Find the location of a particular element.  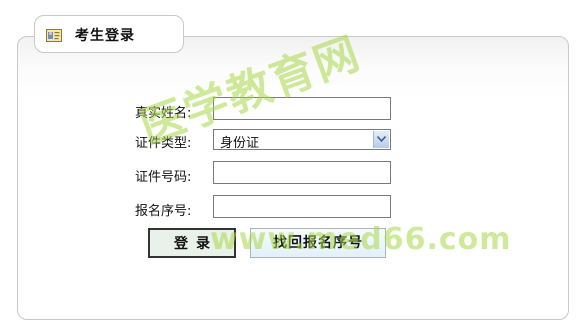

id-type-select: 身份证 is located at coordinates (302, 140).